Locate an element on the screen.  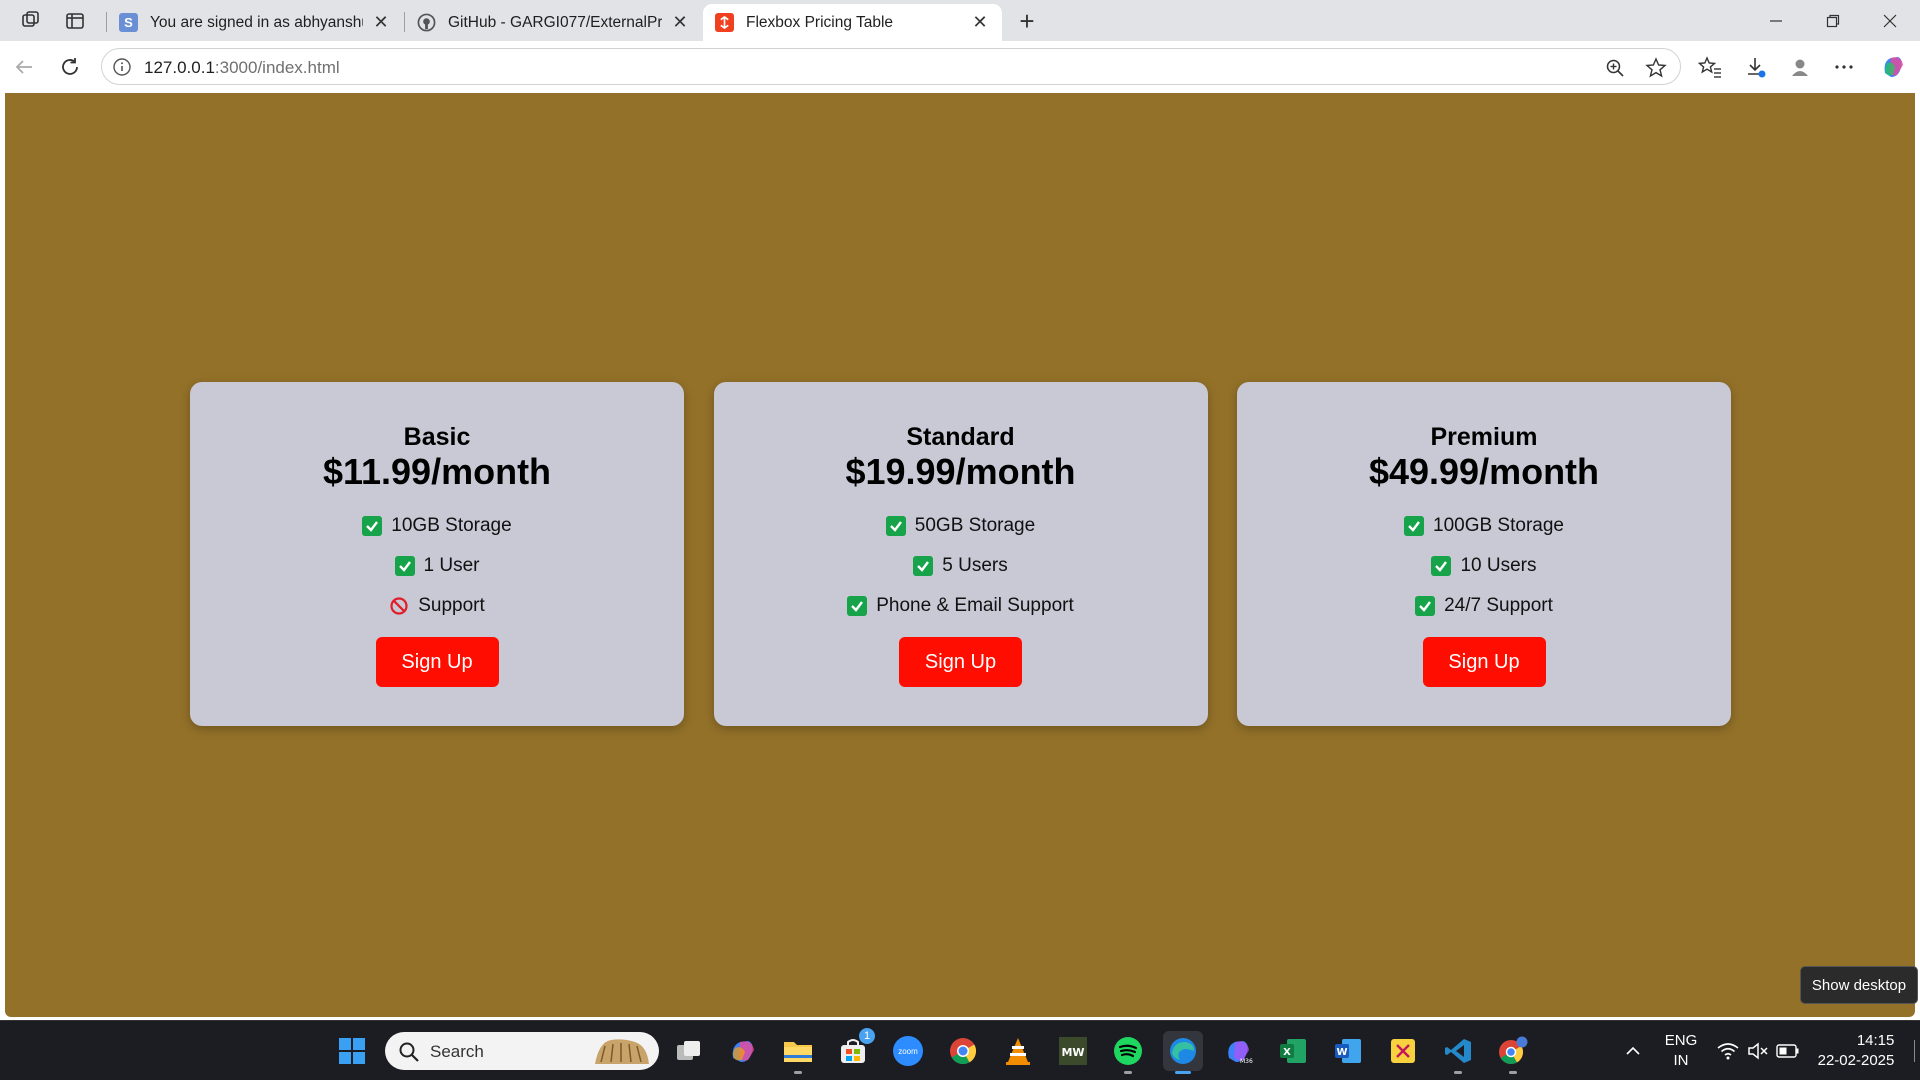
profile-icon is located at coordinates (1800, 67).